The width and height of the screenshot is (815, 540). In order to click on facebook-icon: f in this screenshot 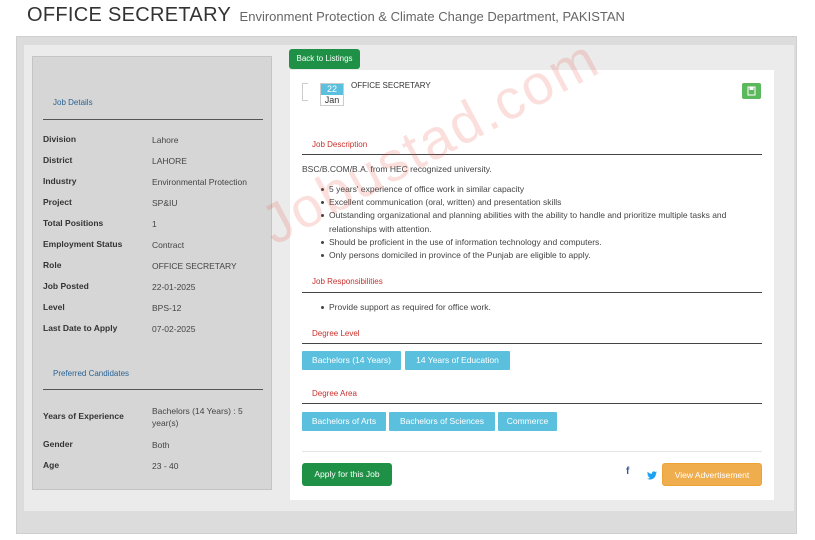, I will do `click(627, 471)`.